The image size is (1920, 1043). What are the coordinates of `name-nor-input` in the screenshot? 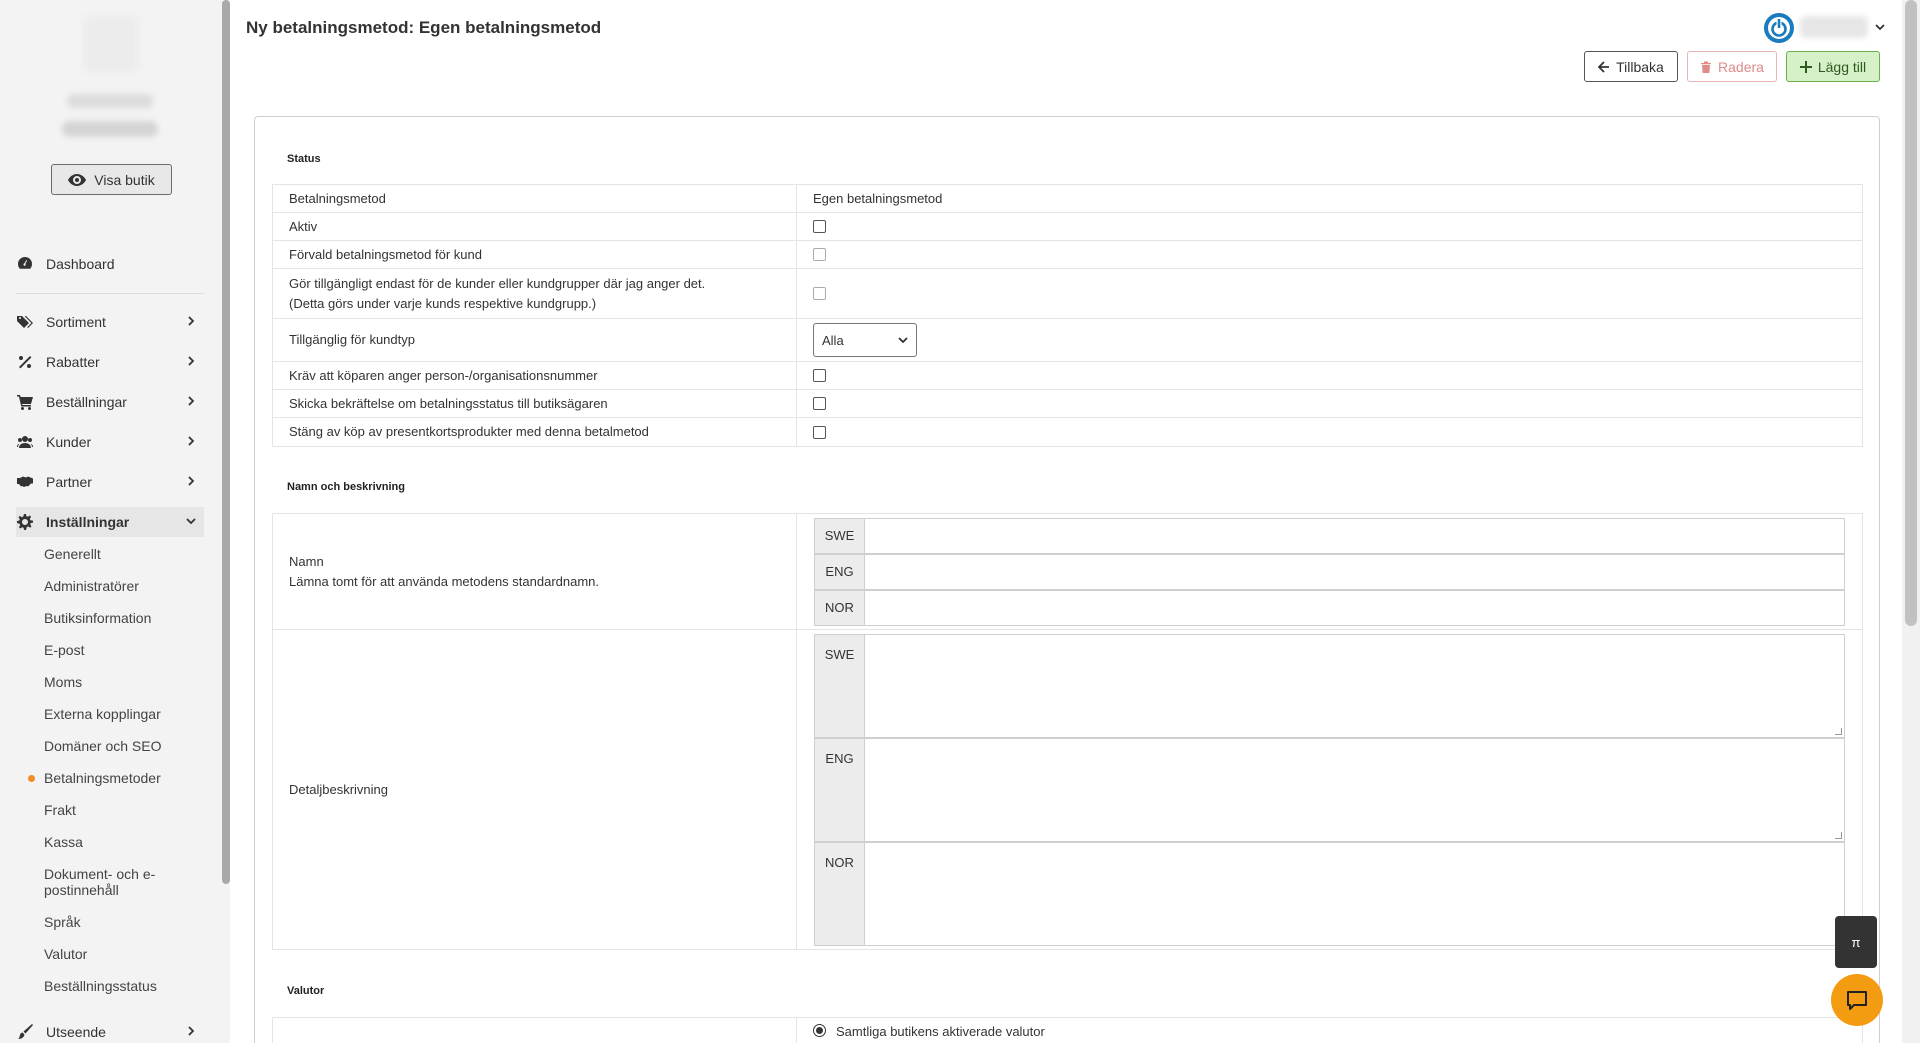 It's located at (1355, 607).